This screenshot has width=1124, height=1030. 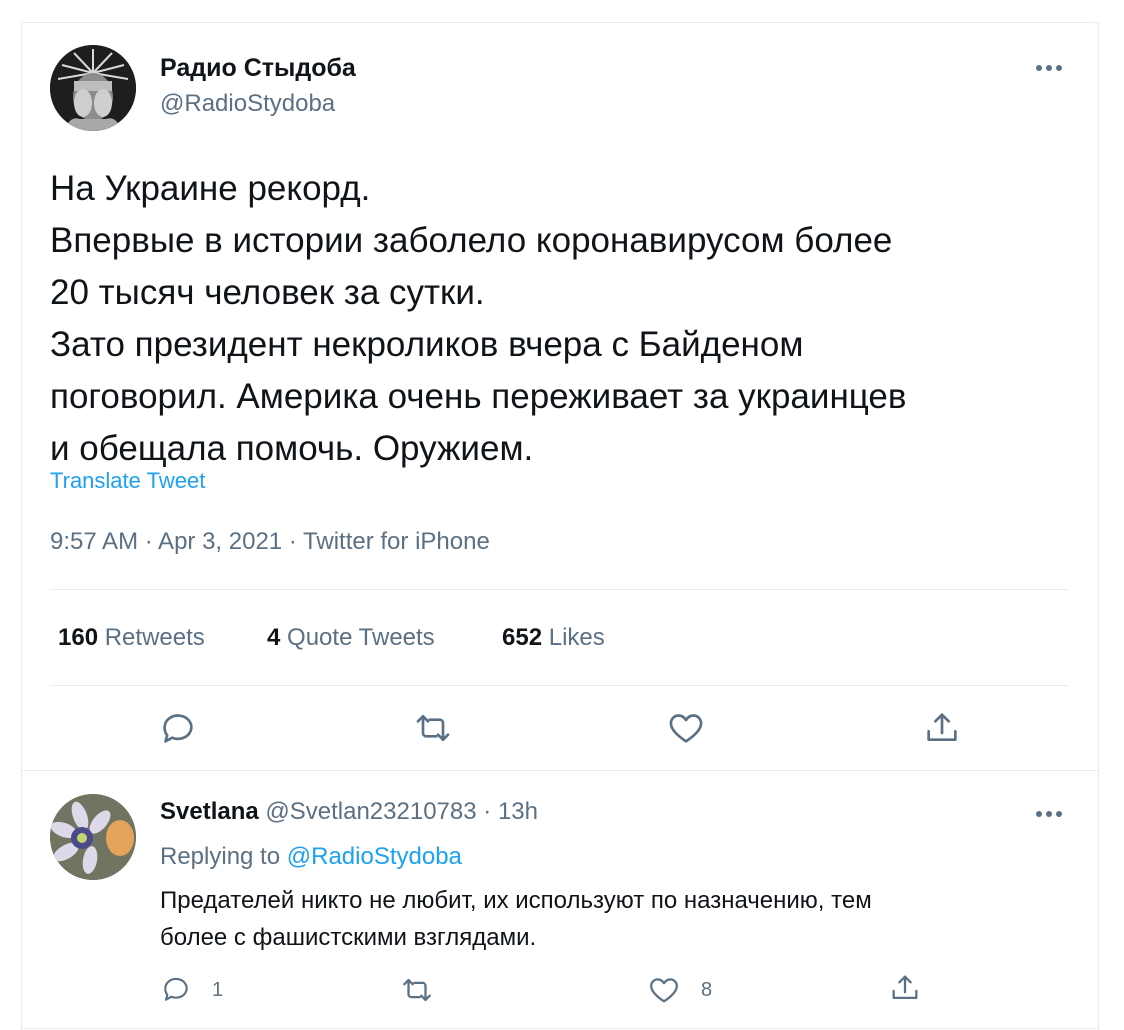 I want to click on replying-to-prefix: Replying to, so click(x=220, y=856).